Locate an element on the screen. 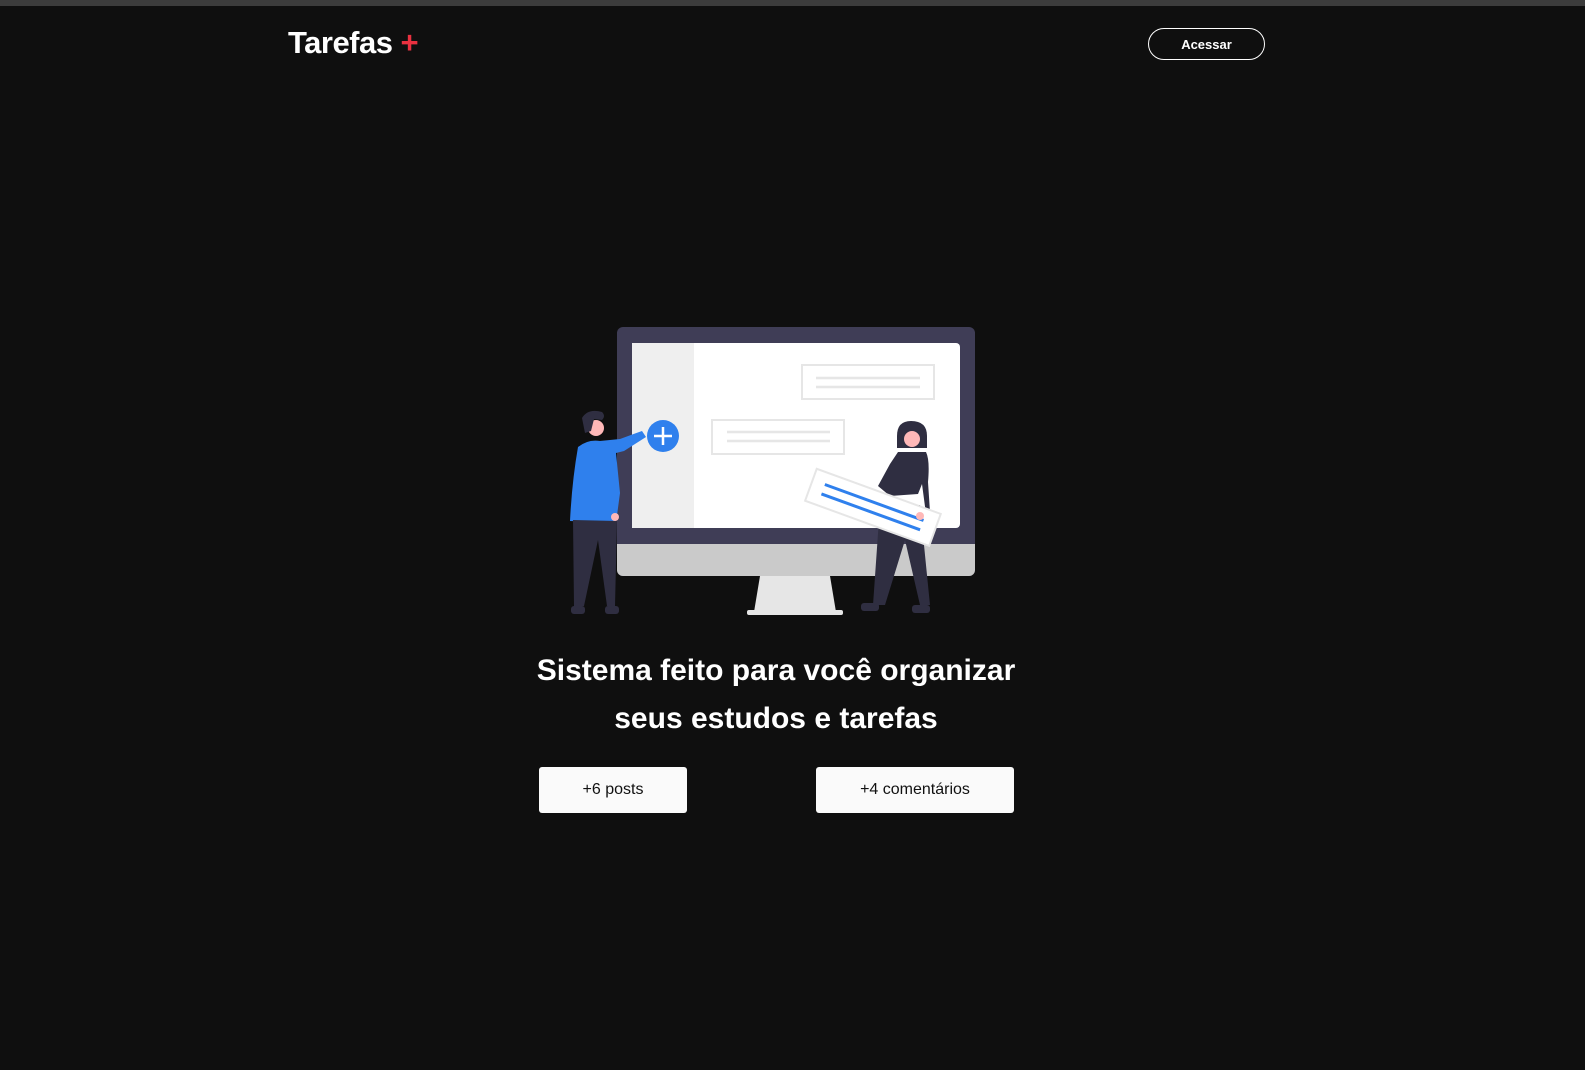 The height and width of the screenshot is (1070, 1585). posts-count-box: +6 posts is located at coordinates (613, 790).